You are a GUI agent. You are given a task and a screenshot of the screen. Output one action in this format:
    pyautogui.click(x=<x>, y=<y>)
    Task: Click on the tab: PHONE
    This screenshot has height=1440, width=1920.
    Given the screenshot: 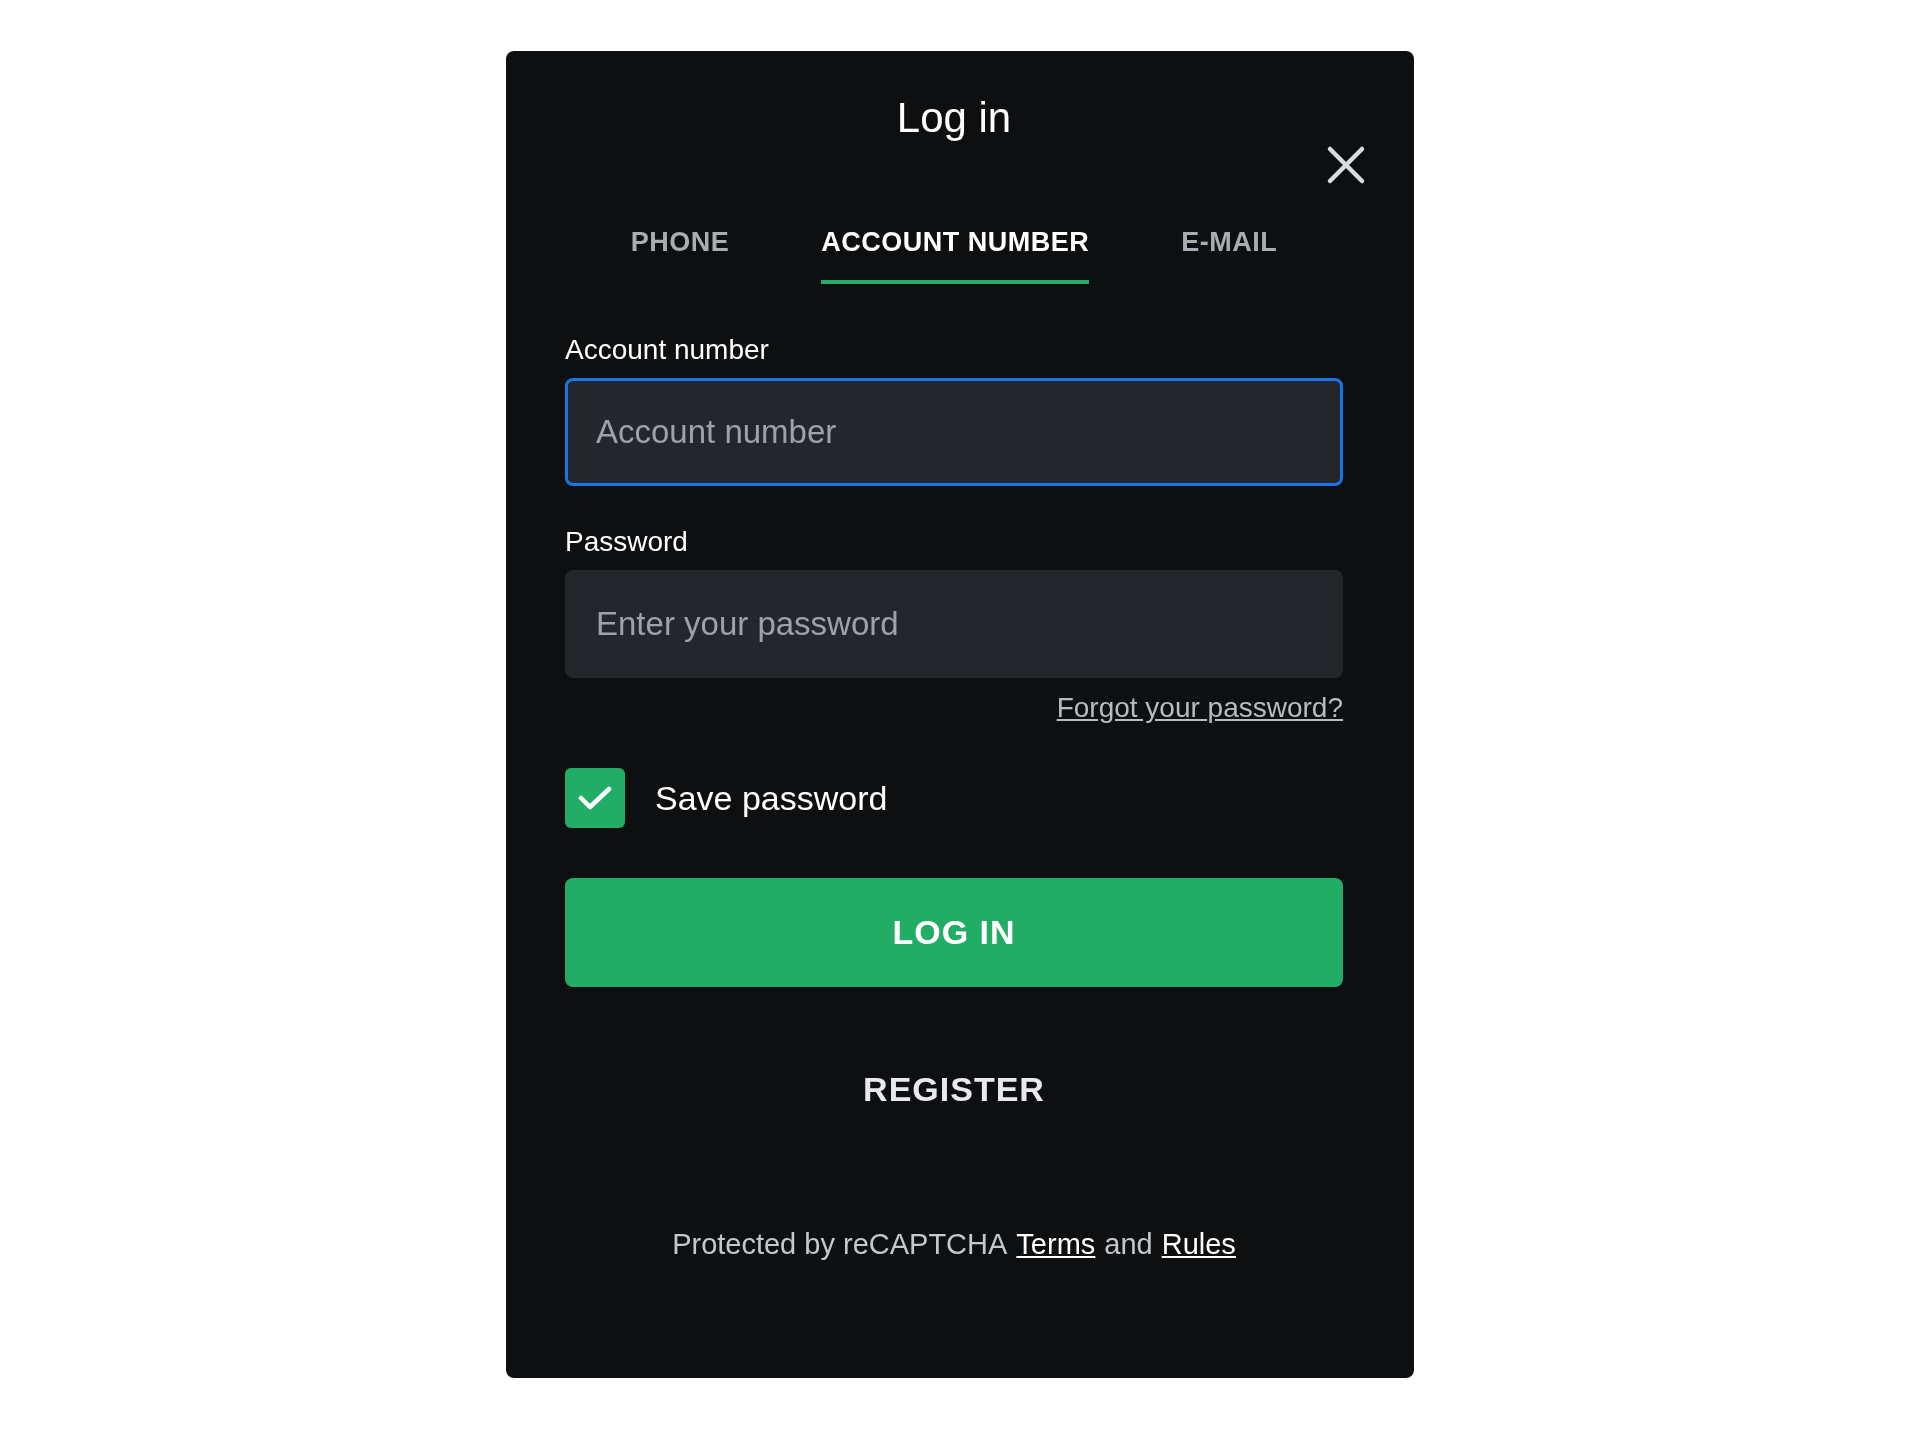 What is the action you would take?
    pyautogui.click(x=680, y=255)
    